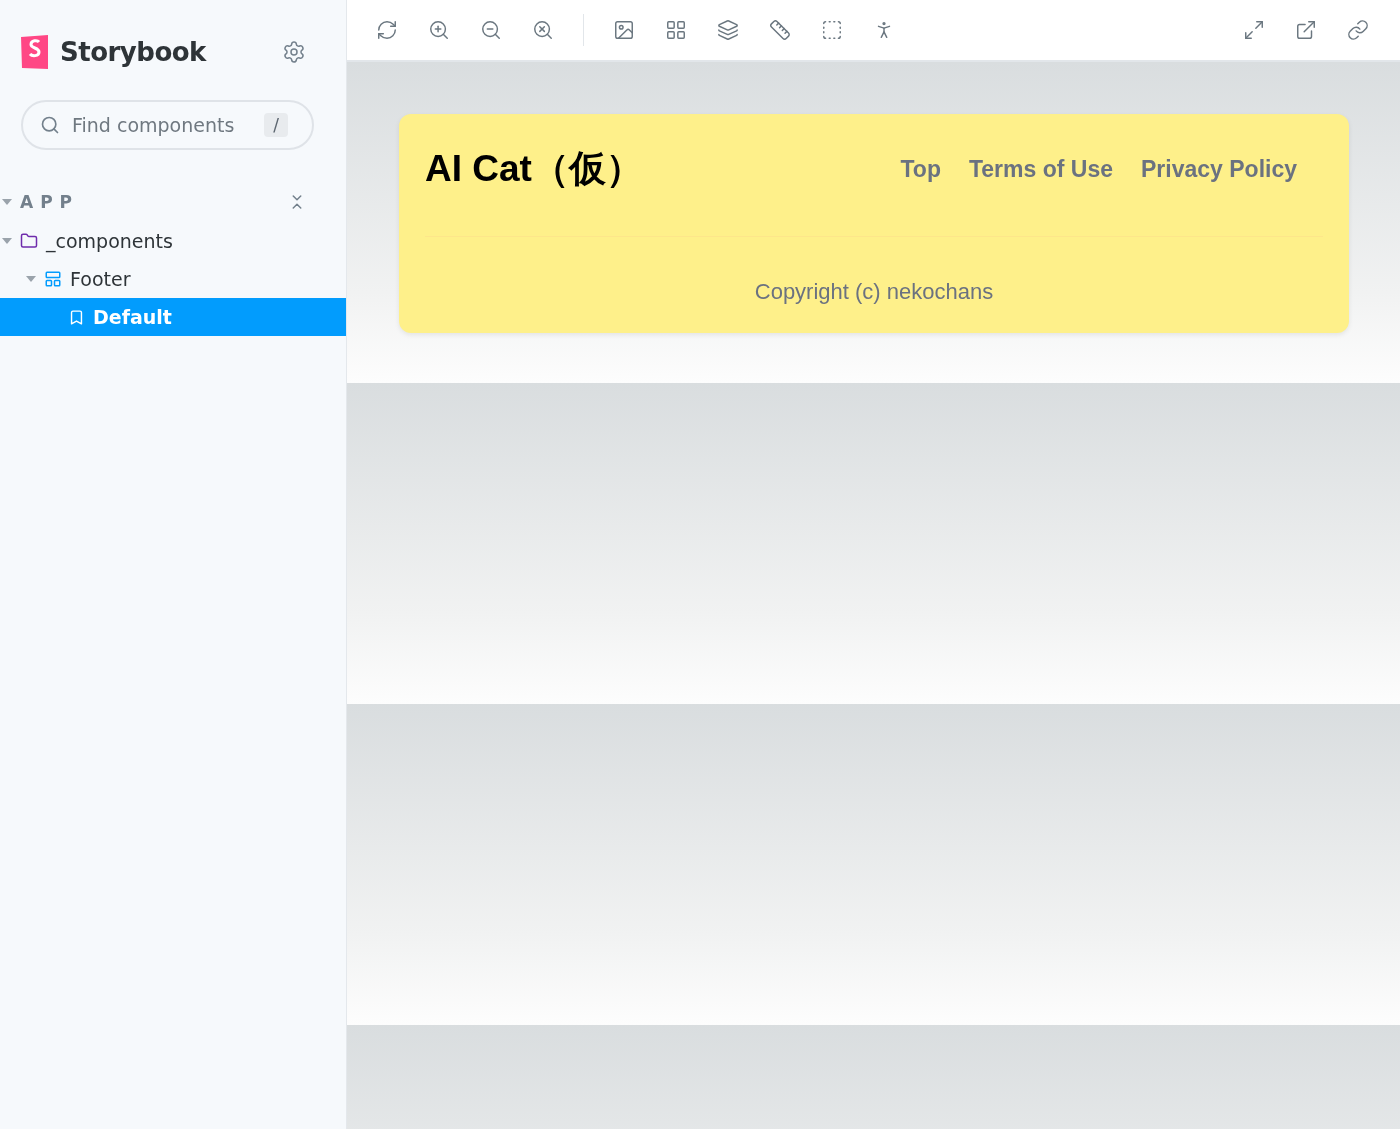 This screenshot has height=1129, width=1400. Describe the element at coordinates (173, 317) in the screenshot. I see `tree-item: Default` at that location.